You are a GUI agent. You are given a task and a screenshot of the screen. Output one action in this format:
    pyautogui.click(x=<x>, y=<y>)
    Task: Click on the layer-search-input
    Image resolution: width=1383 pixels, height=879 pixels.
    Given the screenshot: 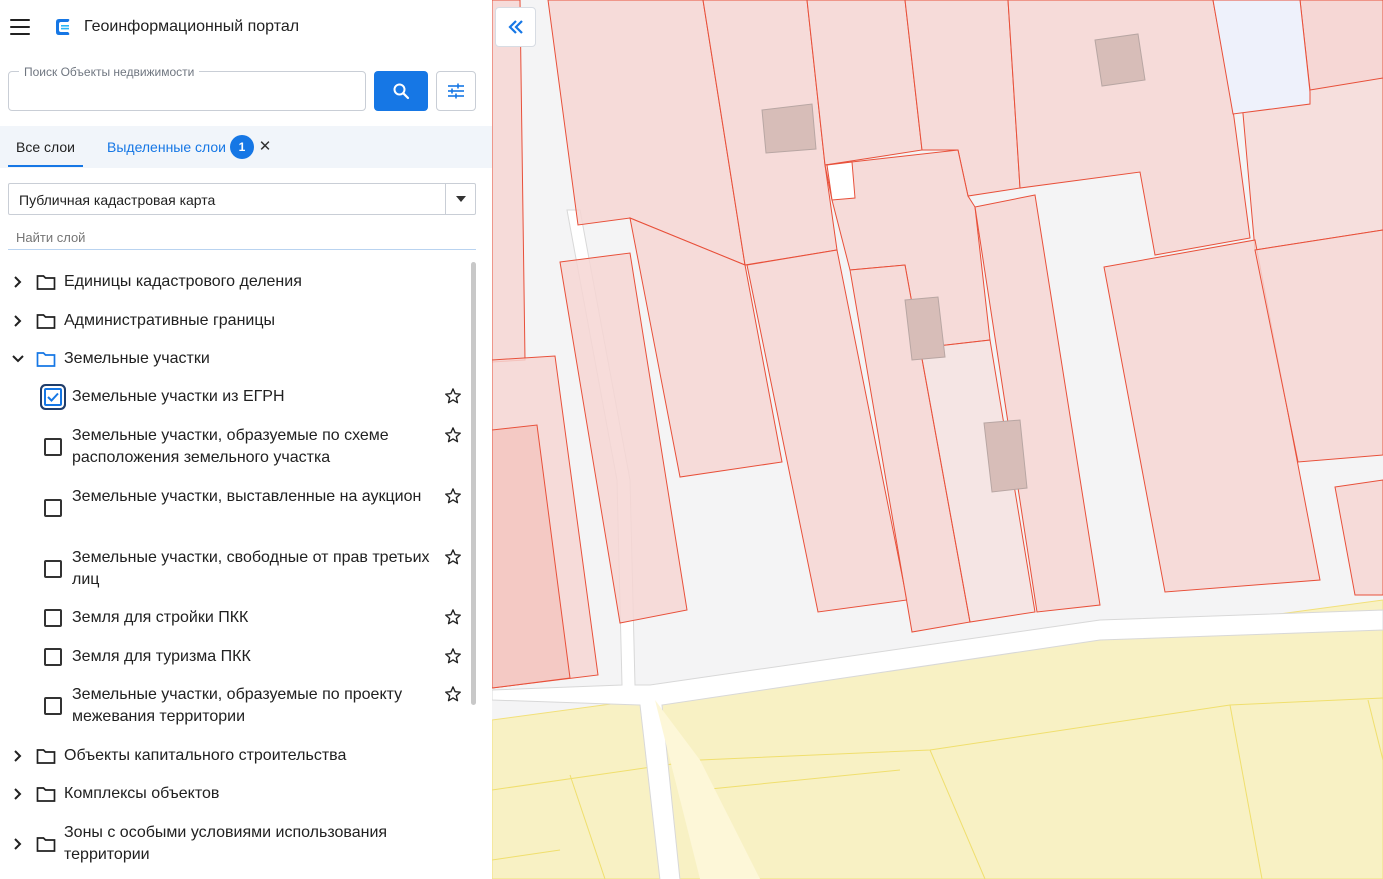 What is the action you would take?
    pyautogui.click(x=242, y=237)
    